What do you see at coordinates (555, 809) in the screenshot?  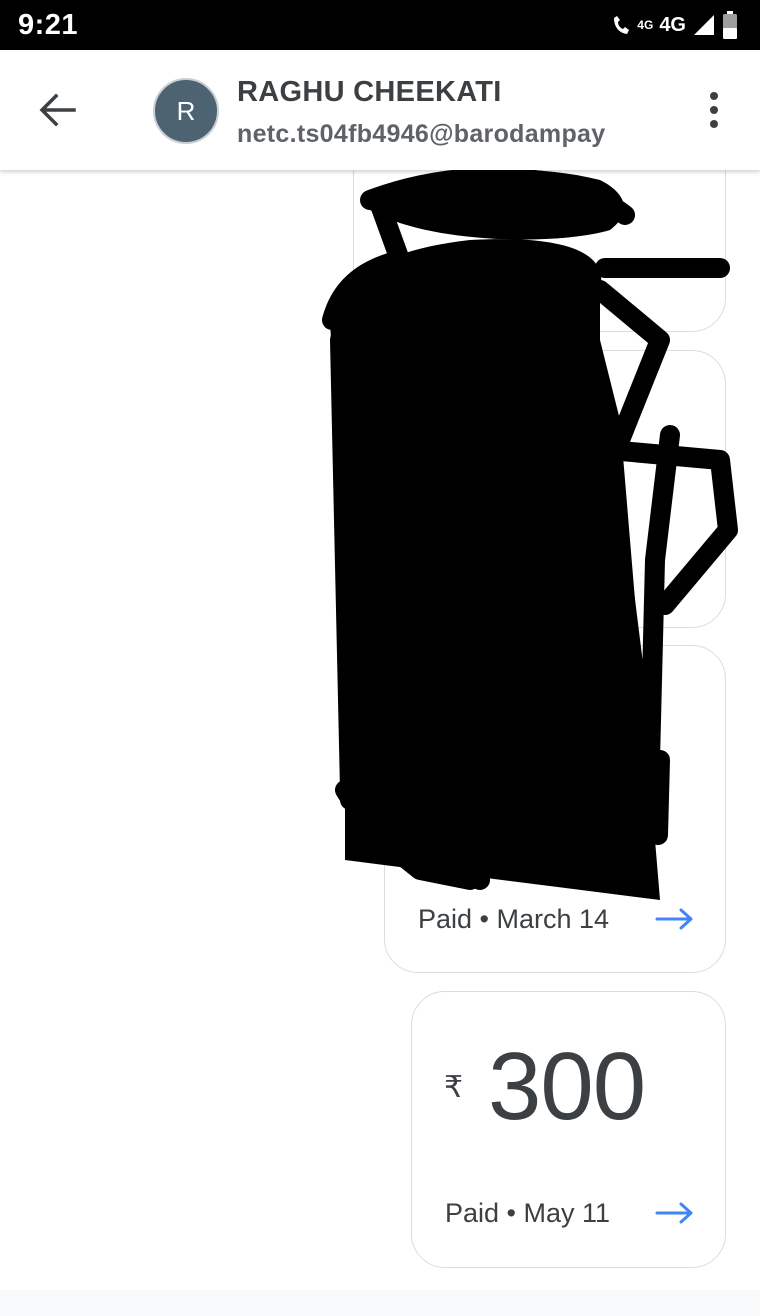 I see `transaction-card: Paid • March 14` at bounding box center [555, 809].